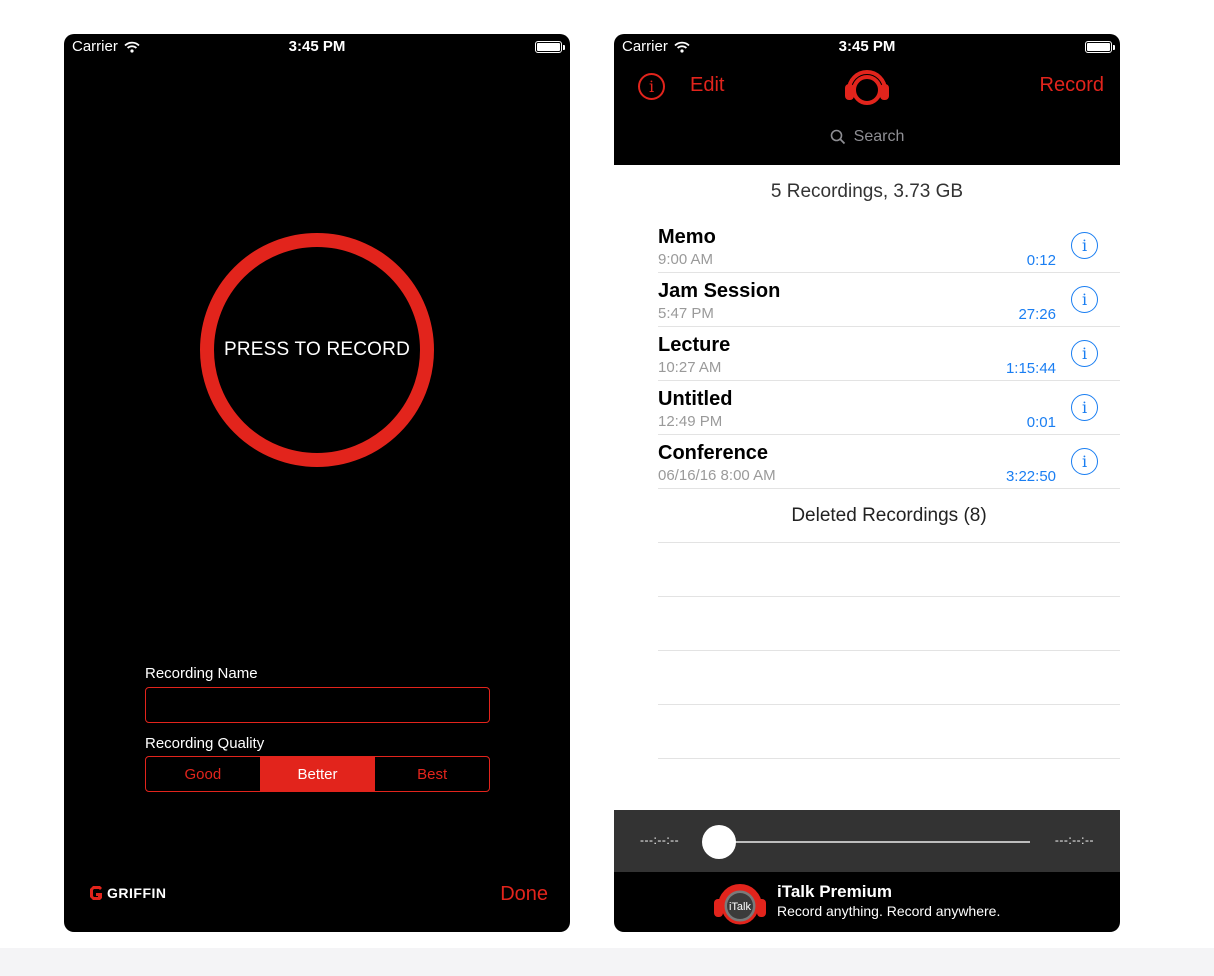 The height and width of the screenshot is (976, 1214). I want to click on italk-app-icon: iTalk, so click(740, 904).